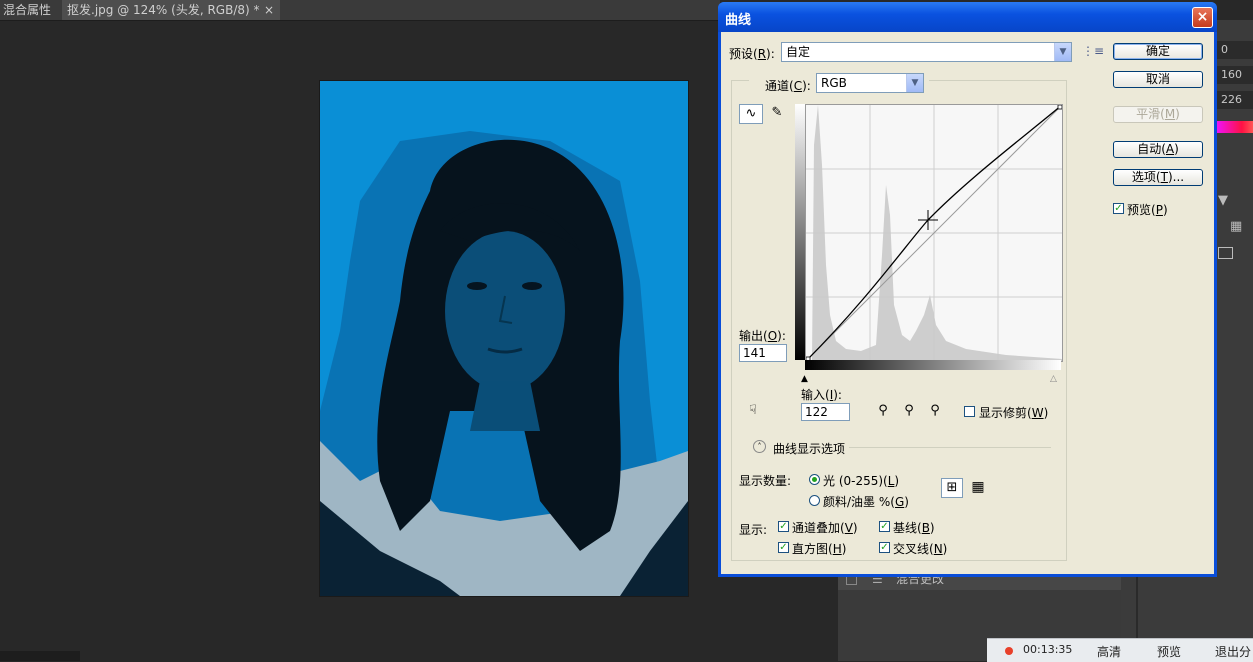 The image size is (1253, 662). Describe the element at coordinates (798, 52) in the screenshot. I see `preset-value: 自定` at that location.